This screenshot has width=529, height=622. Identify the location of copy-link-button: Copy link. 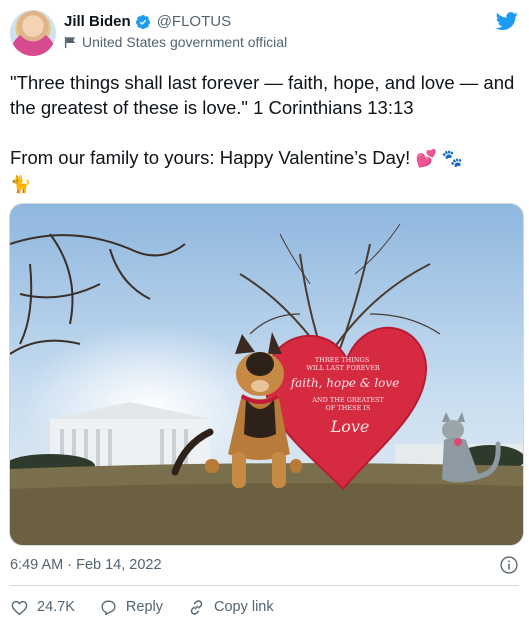
(230, 607).